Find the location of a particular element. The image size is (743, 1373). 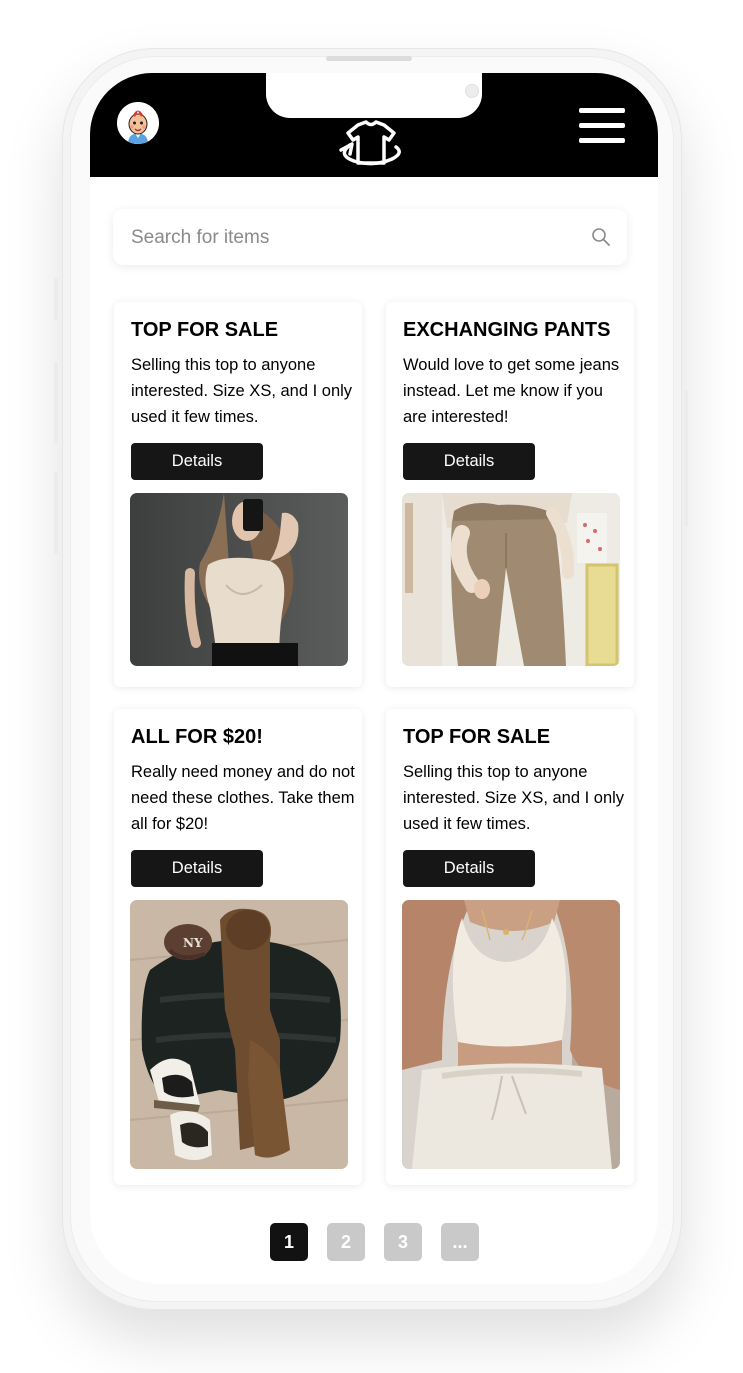

tshirt-swap-logo-icon is located at coordinates (371, 146).